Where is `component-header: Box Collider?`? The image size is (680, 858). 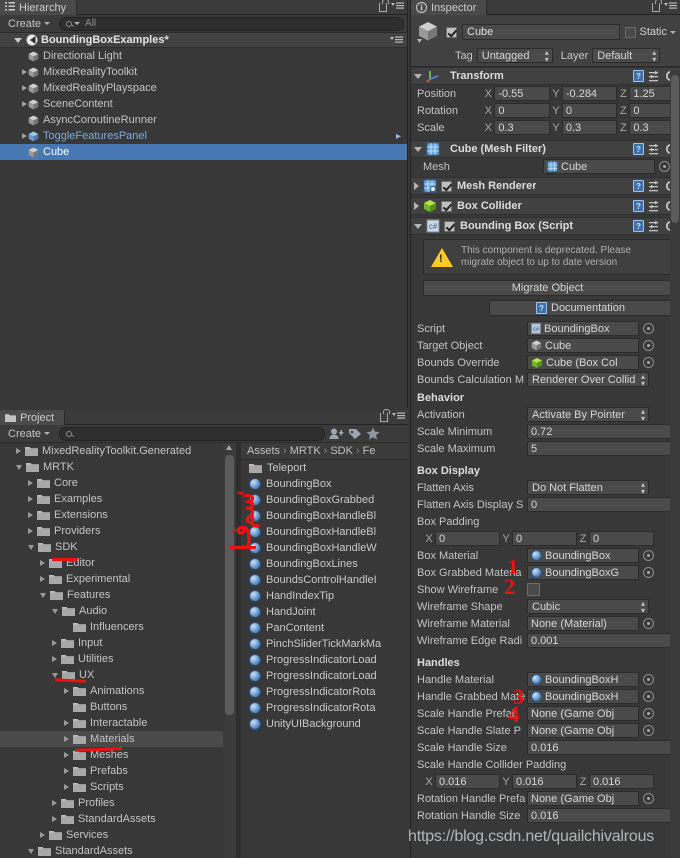 component-header: Box Collider? is located at coordinates (545, 206).